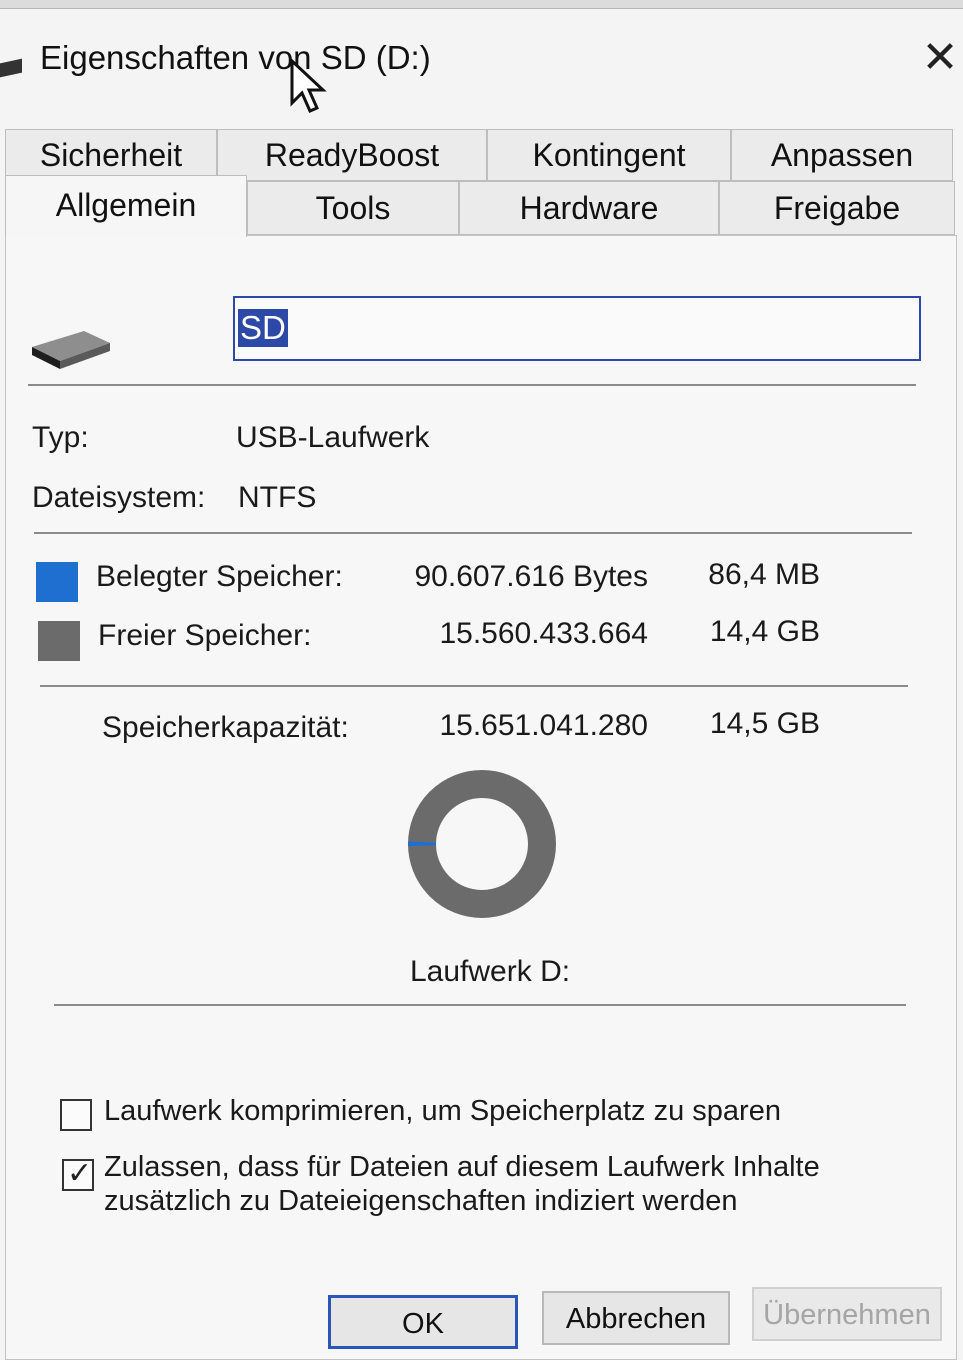 The height and width of the screenshot is (1360, 963). I want to click on used-space-bytes: 90.607.616 Bytes, so click(514, 577).